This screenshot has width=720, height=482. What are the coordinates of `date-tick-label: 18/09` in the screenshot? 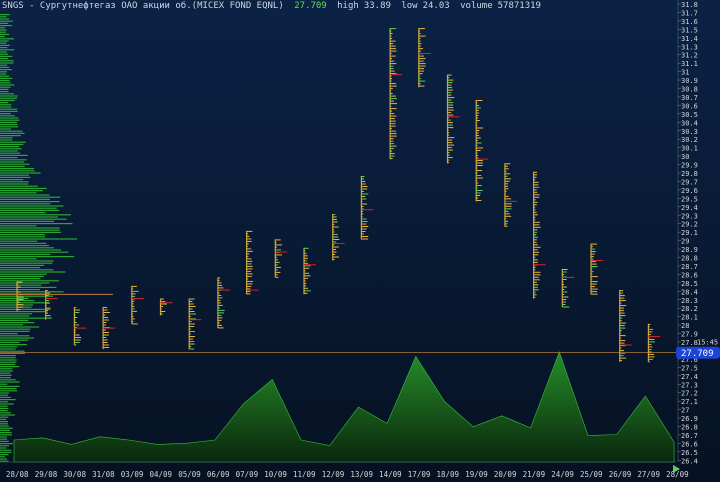 It's located at (448, 474).